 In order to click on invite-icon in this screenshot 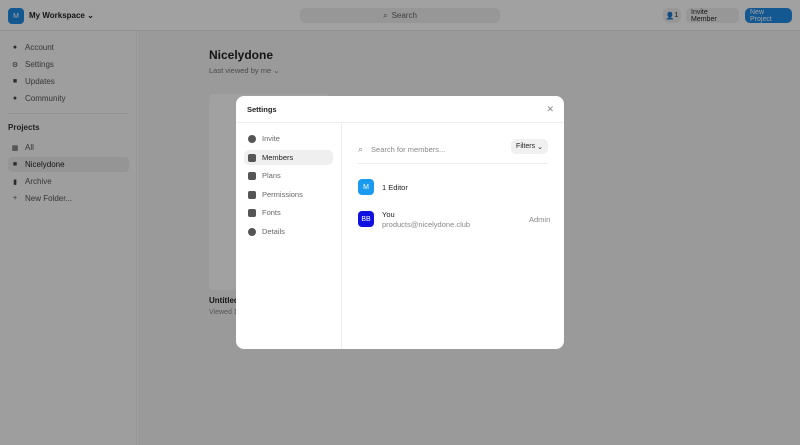, I will do `click(252, 138)`.